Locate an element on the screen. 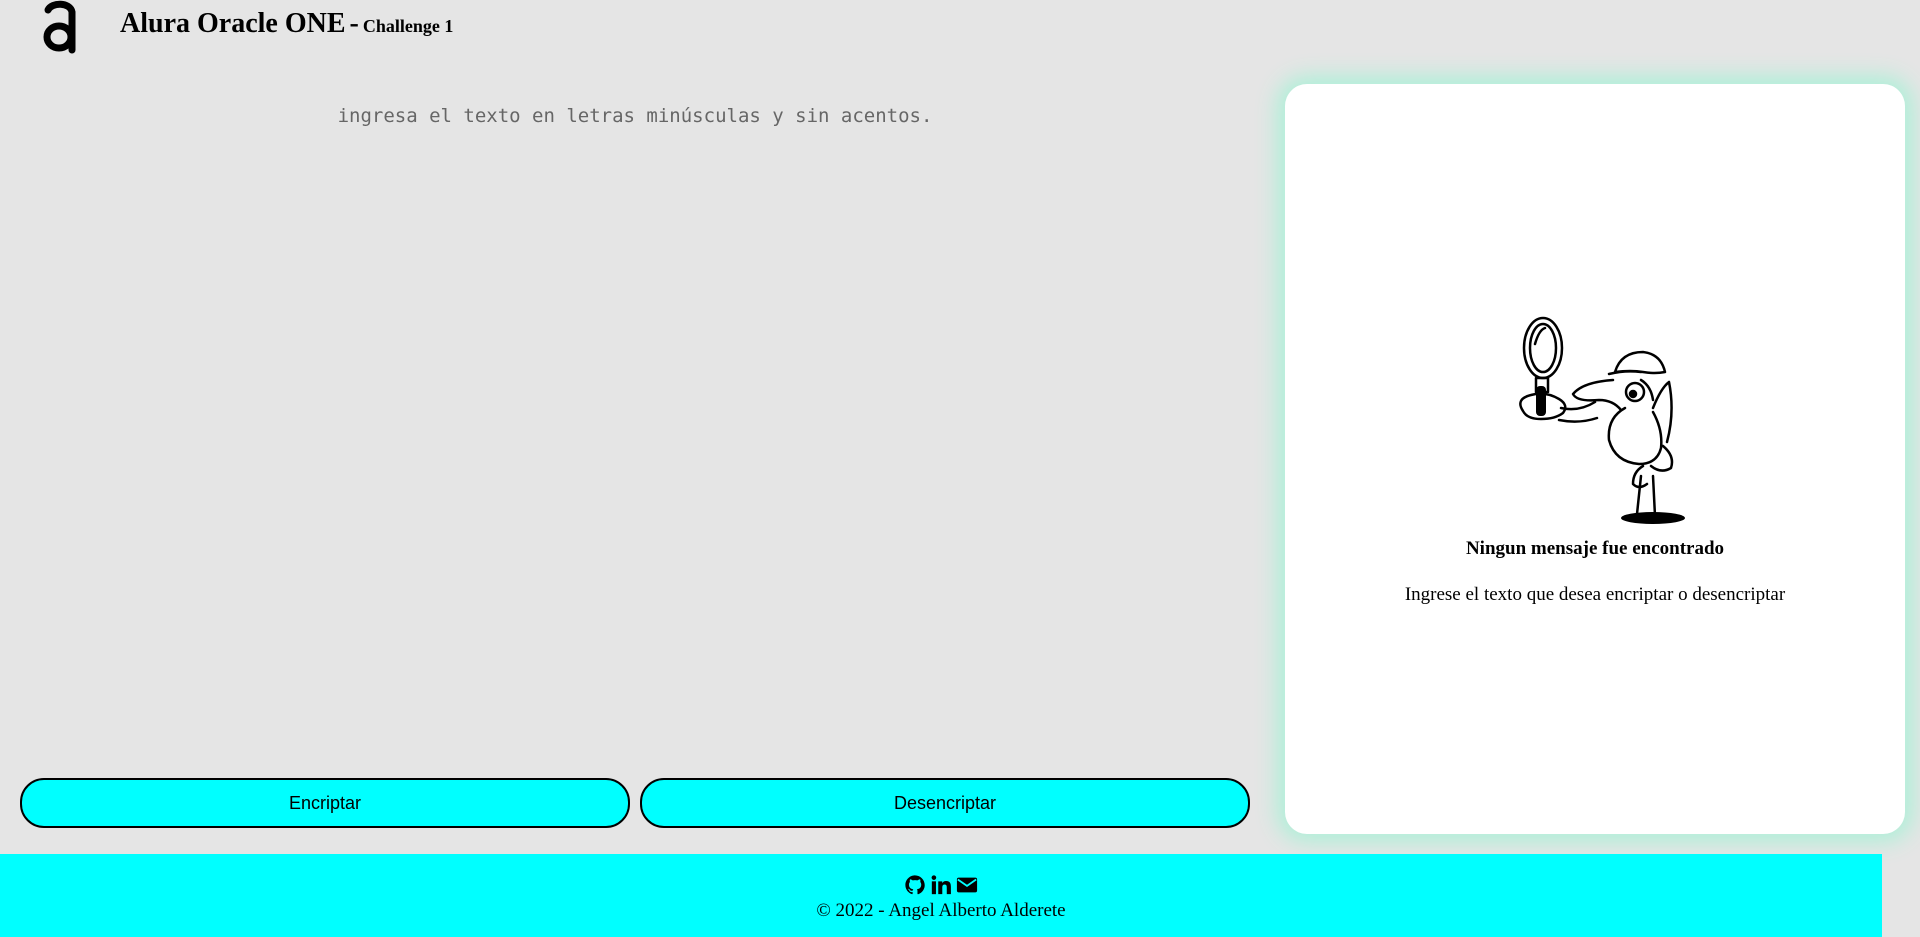 The width and height of the screenshot is (1920, 937). alura-logo-icon is located at coordinates (60, 27).